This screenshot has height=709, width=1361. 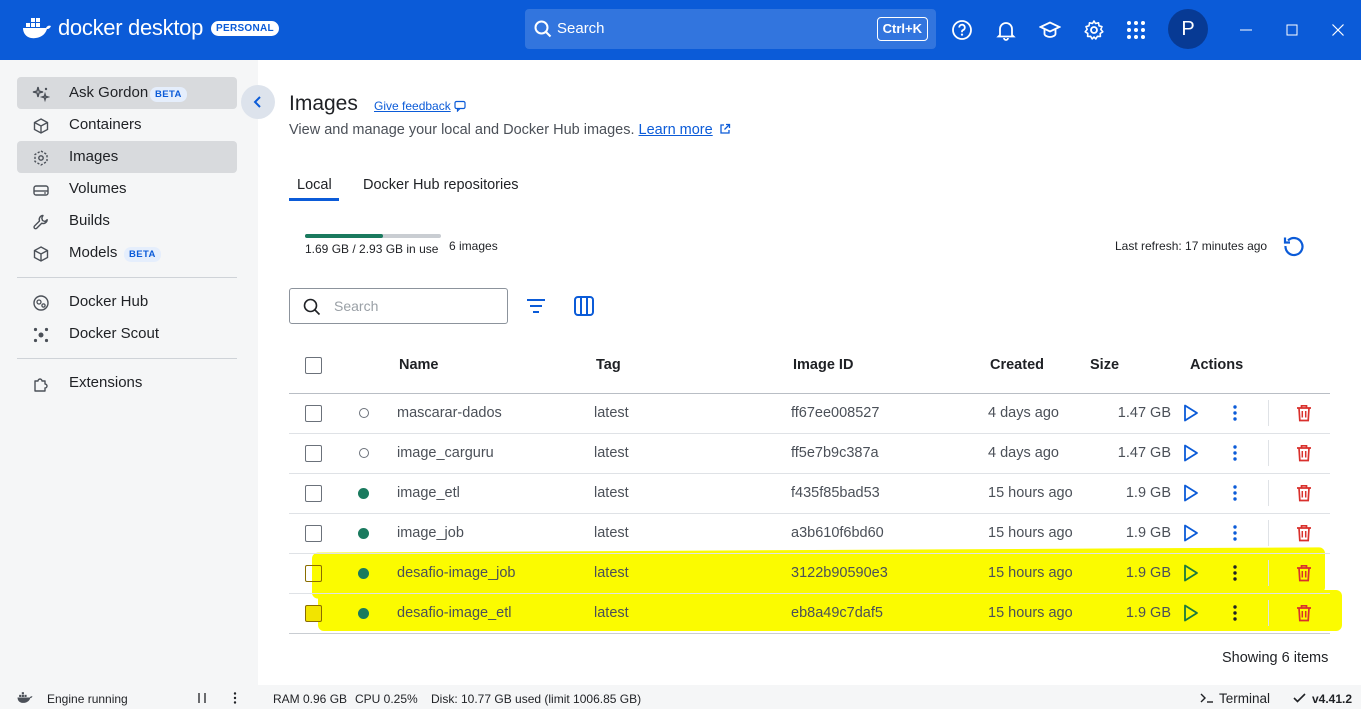 I want to click on close-icon, so click(x=1338, y=30).